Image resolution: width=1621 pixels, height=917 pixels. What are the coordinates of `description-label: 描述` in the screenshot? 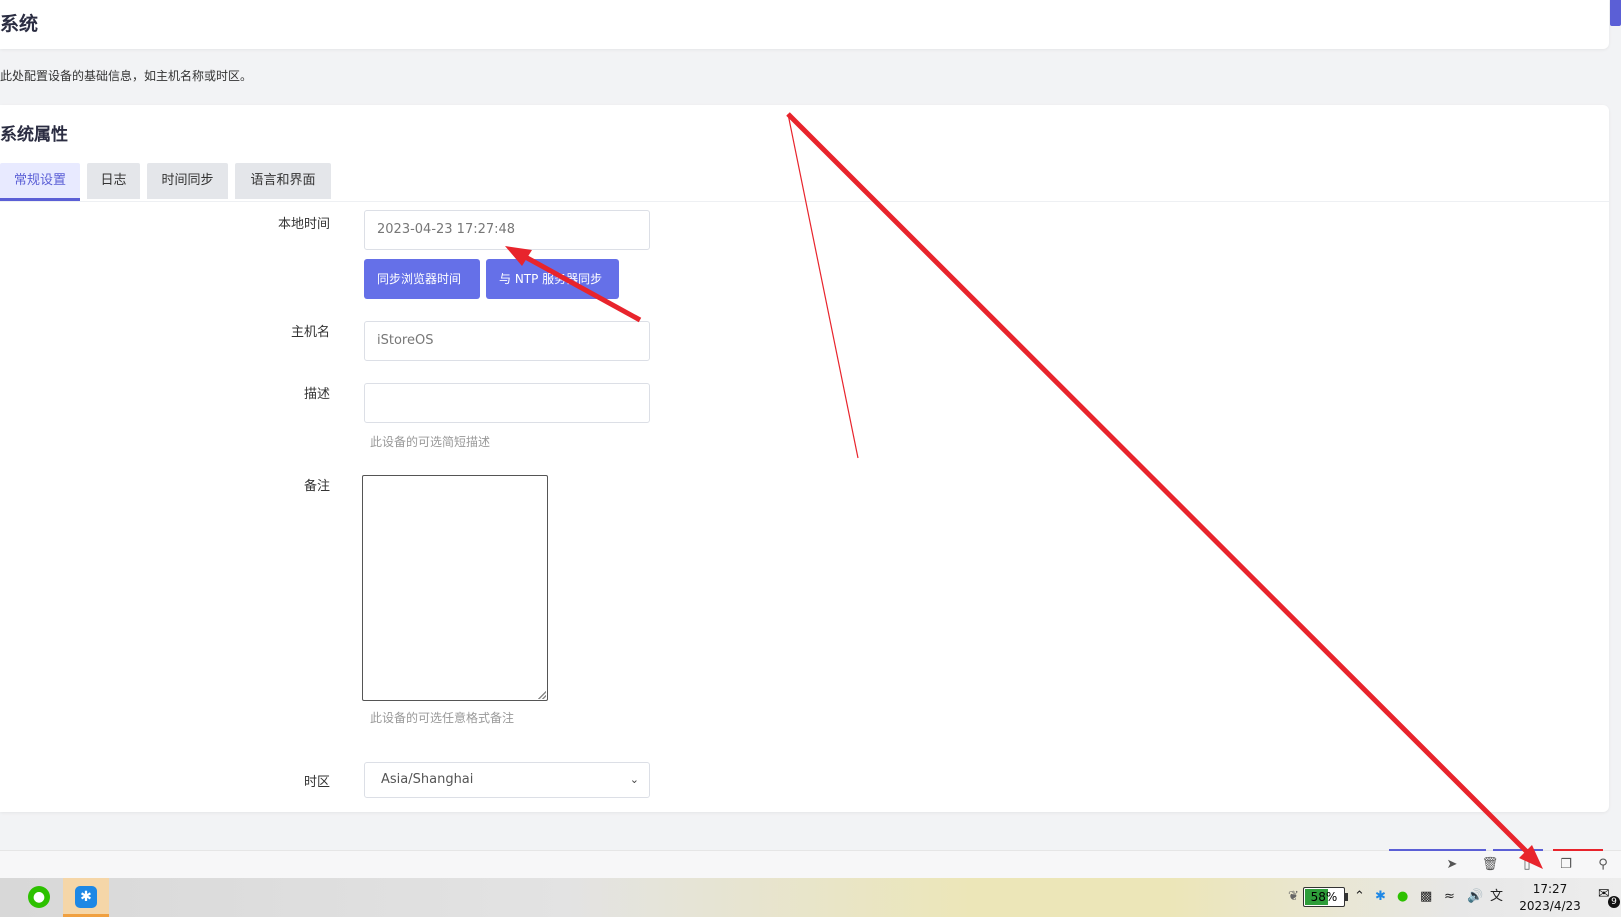 It's located at (316, 394).